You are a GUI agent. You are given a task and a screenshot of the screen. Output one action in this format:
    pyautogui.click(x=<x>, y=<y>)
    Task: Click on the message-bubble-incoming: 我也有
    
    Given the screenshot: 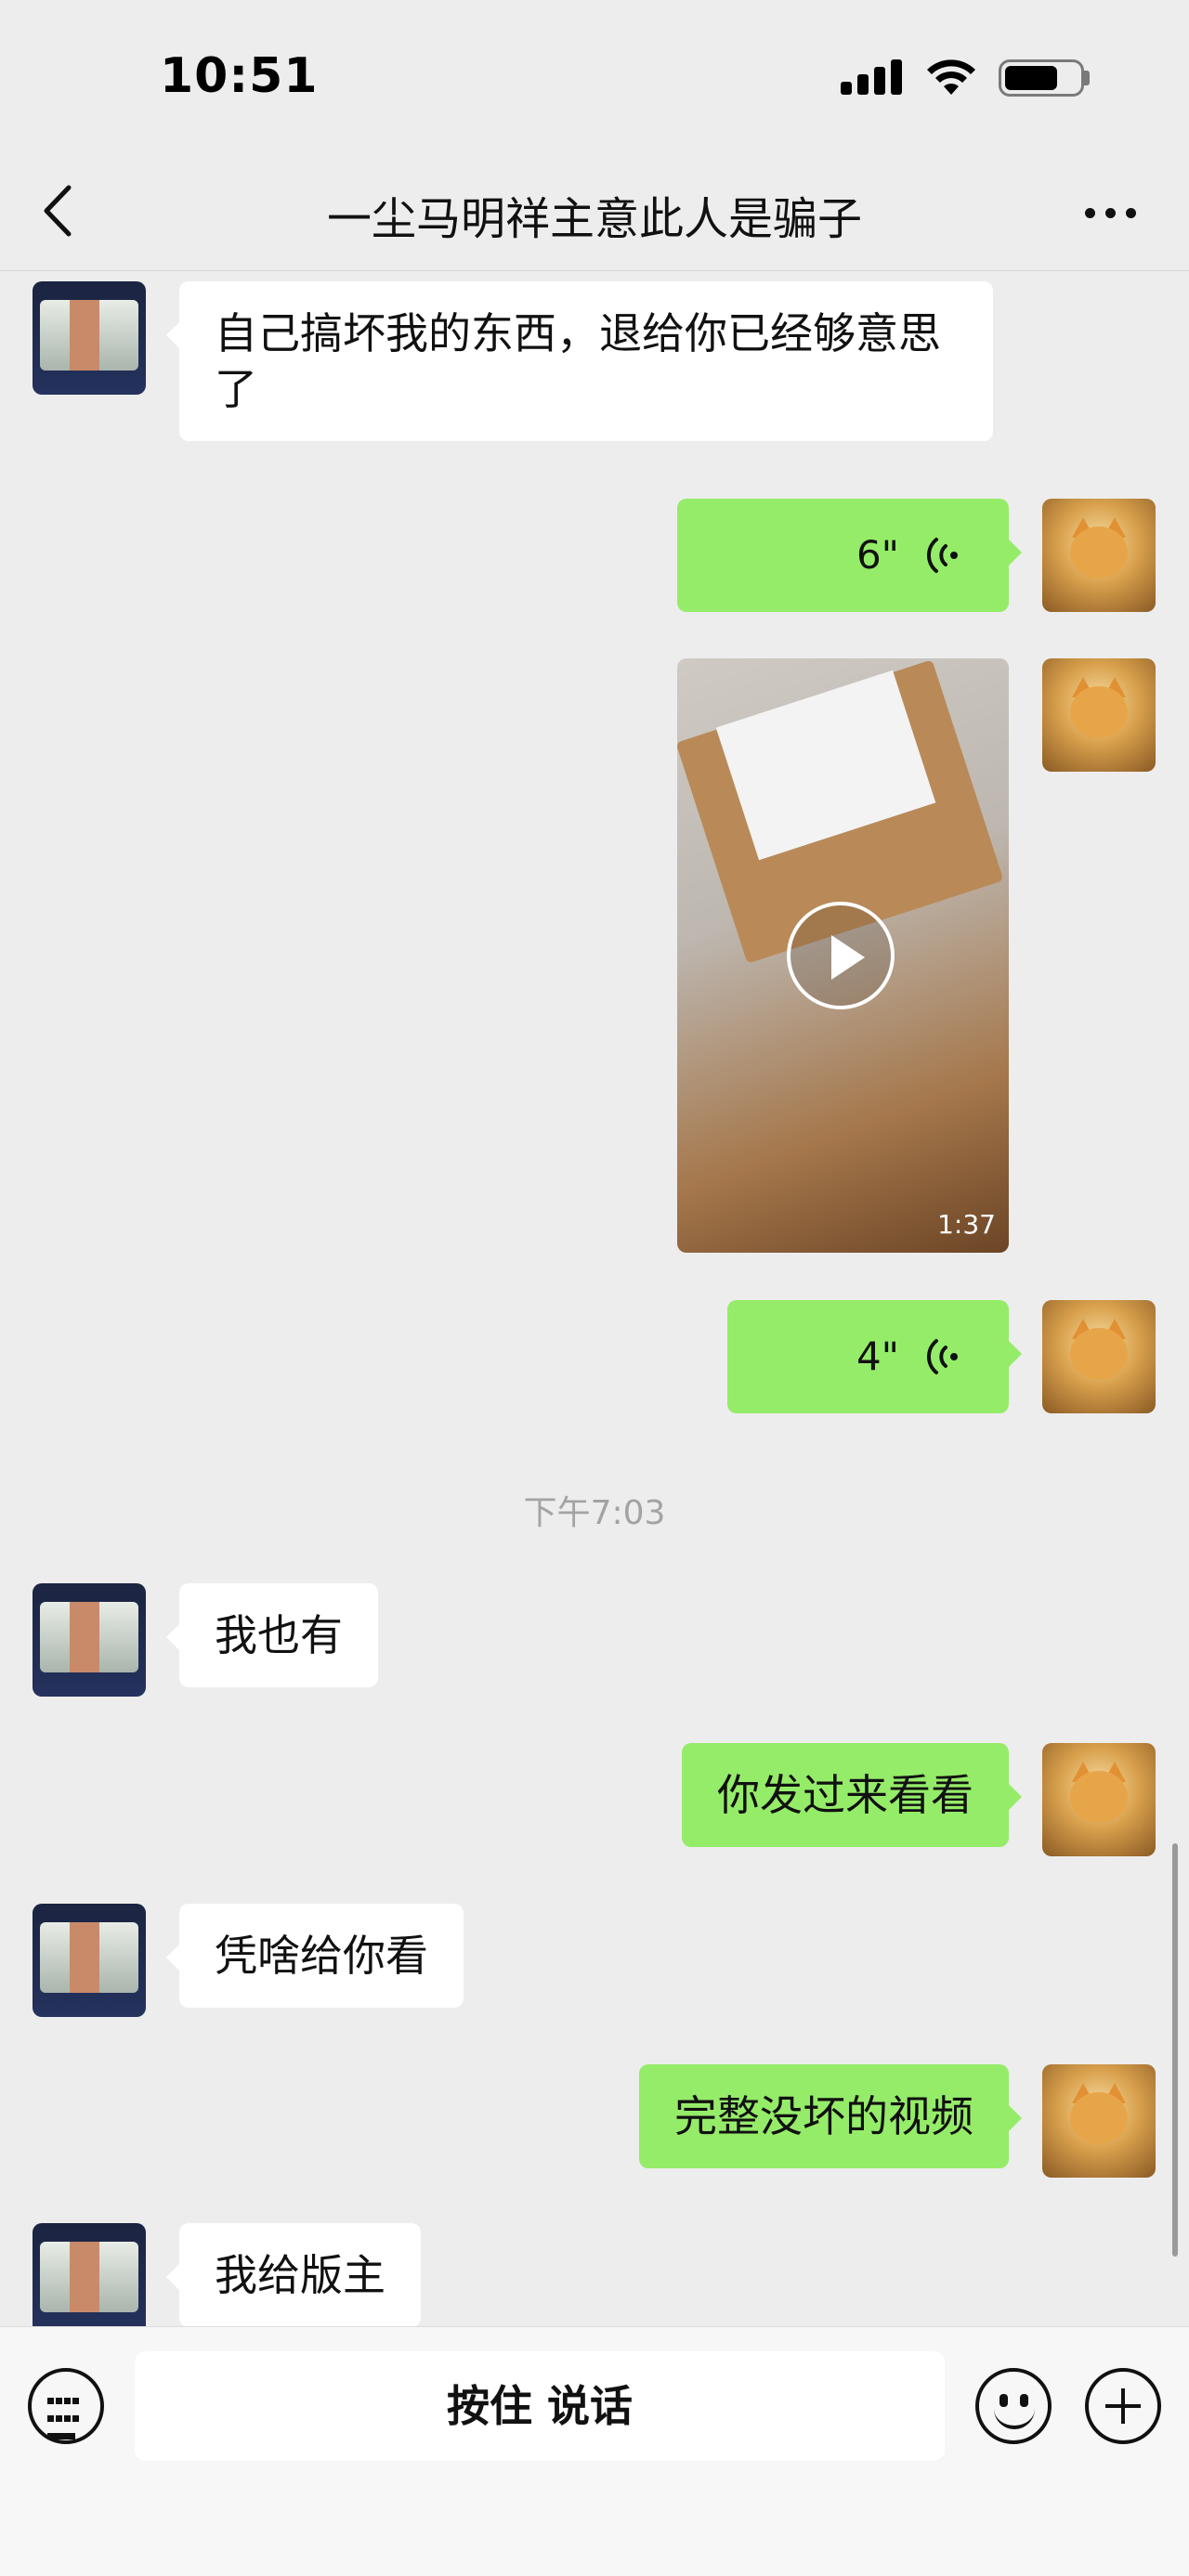 What is the action you would take?
    pyautogui.click(x=272, y=1635)
    